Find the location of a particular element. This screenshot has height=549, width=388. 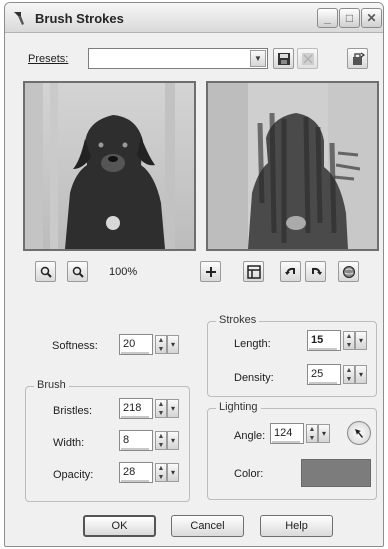

save-preset-button is located at coordinates (283, 58).